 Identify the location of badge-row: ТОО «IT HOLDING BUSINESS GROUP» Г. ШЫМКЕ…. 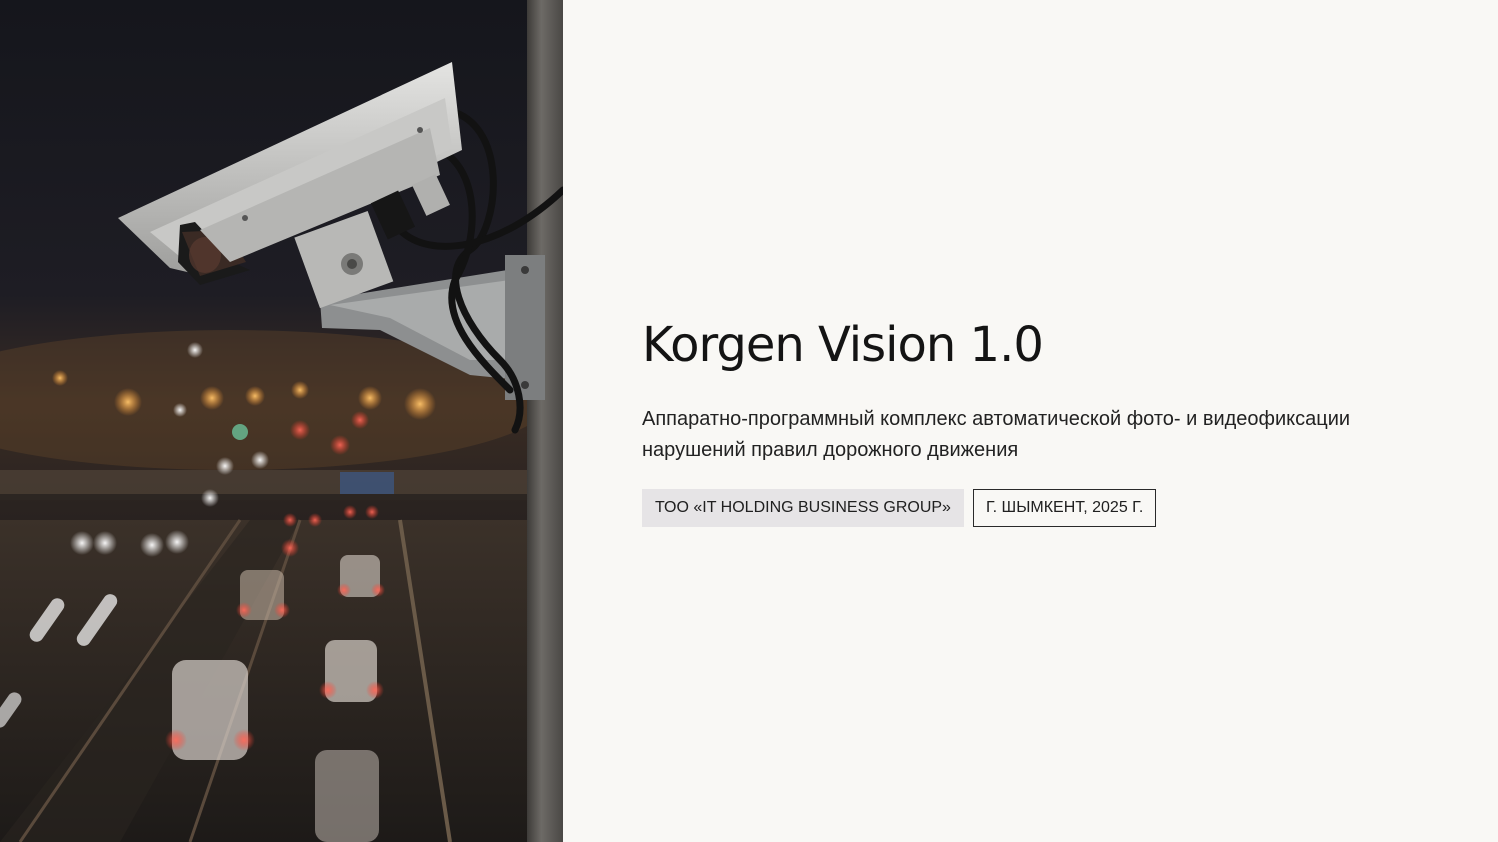
(1042, 508).